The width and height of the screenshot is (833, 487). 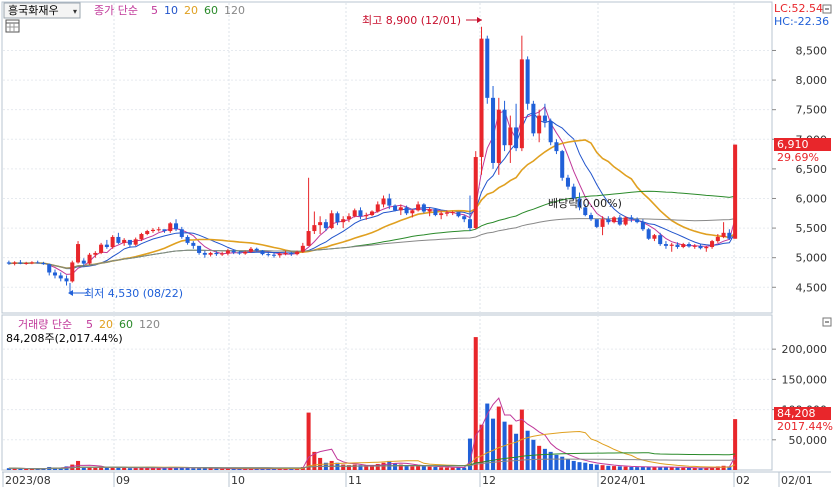 What do you see at coordinates (743, 480) in the screenshot?
I see `date-tick-label: 02` at bounding box center [743, 480].